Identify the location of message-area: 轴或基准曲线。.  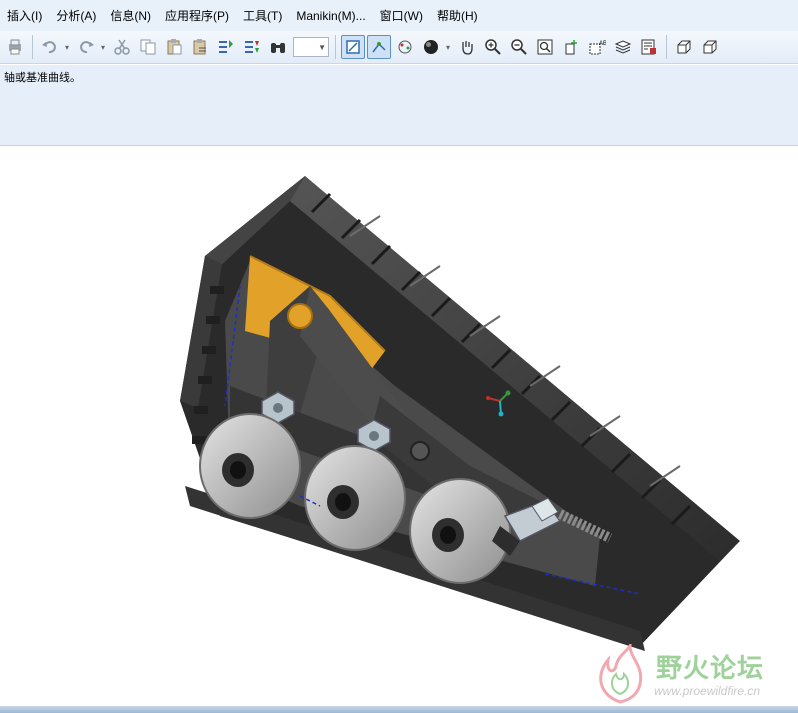
(399, 105).